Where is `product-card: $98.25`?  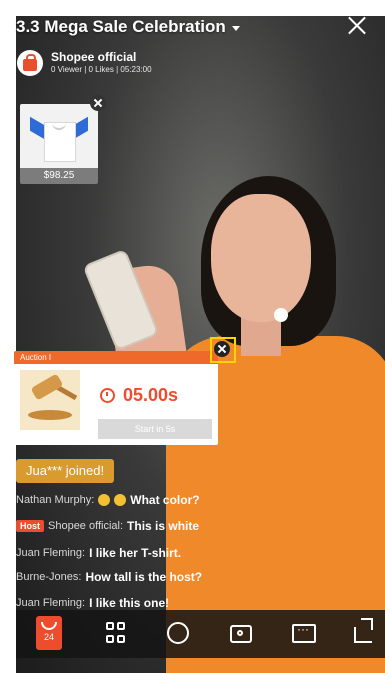 product-card: $98.25 is located at coordinates (59, 144).